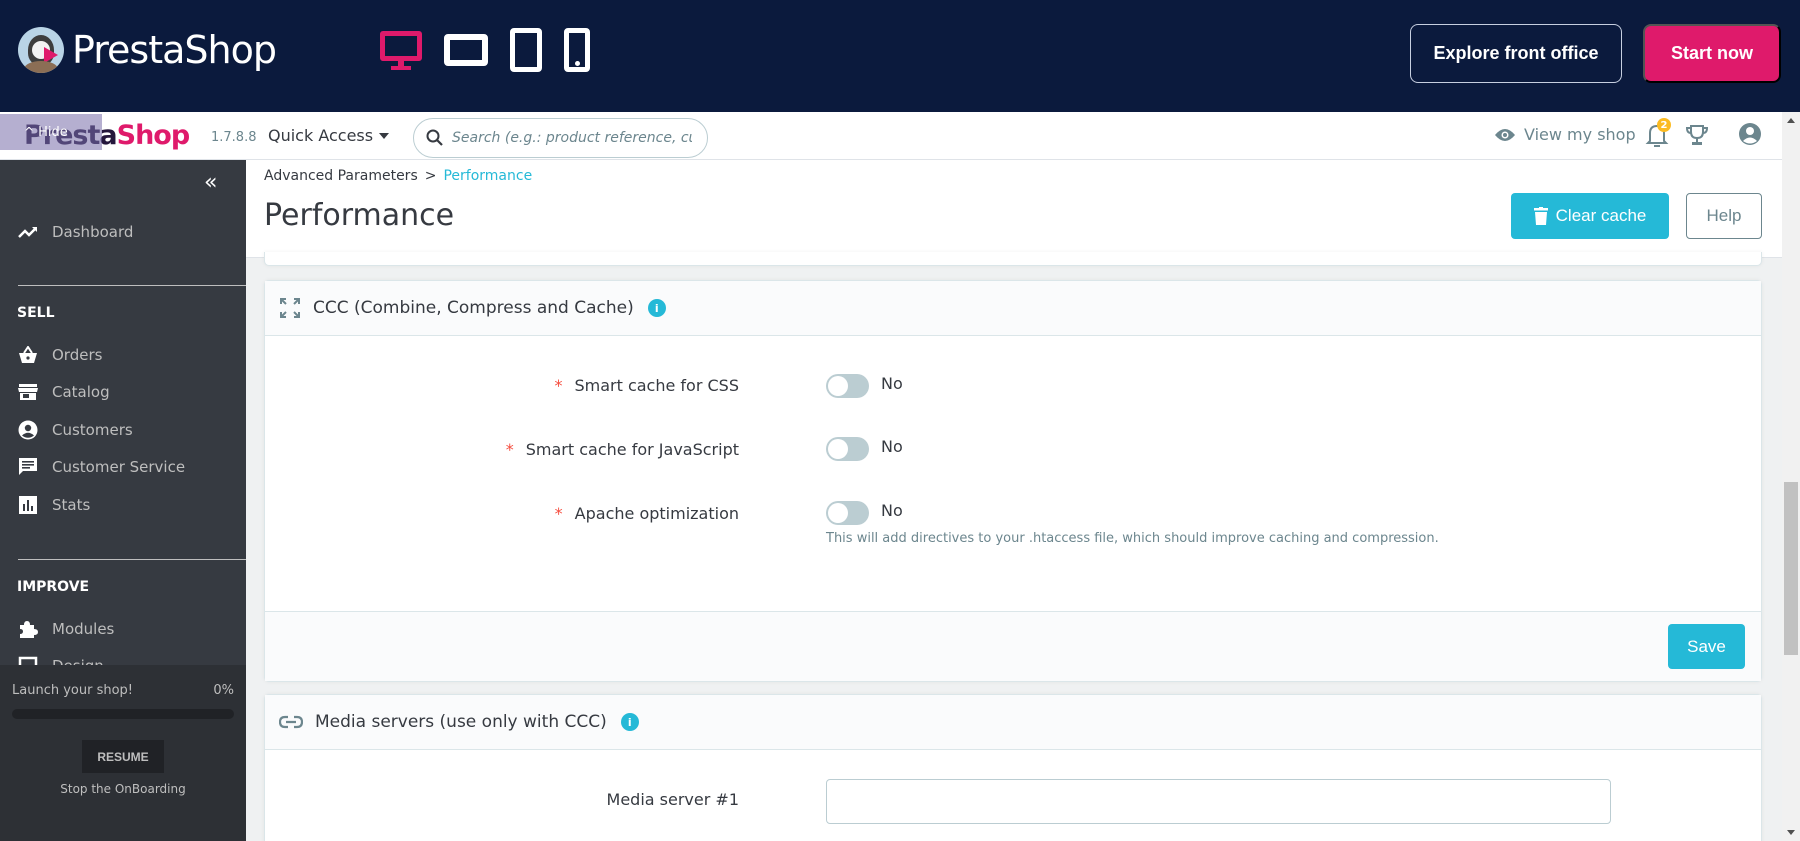 Image resolution: width=1800 pixels, height=841 pixels. Describe the element at coordinates (892, 383) in the screenshot. I see `smart-cache-css-value: No` at that location.